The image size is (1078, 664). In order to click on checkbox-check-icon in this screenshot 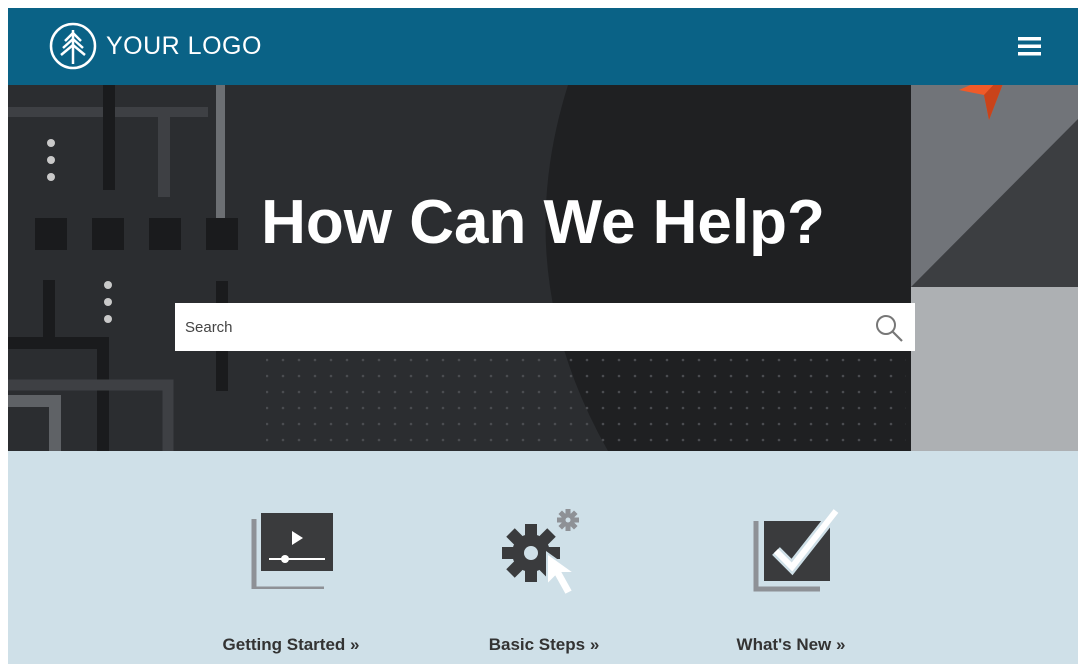, I will do `click(797, 549)`.